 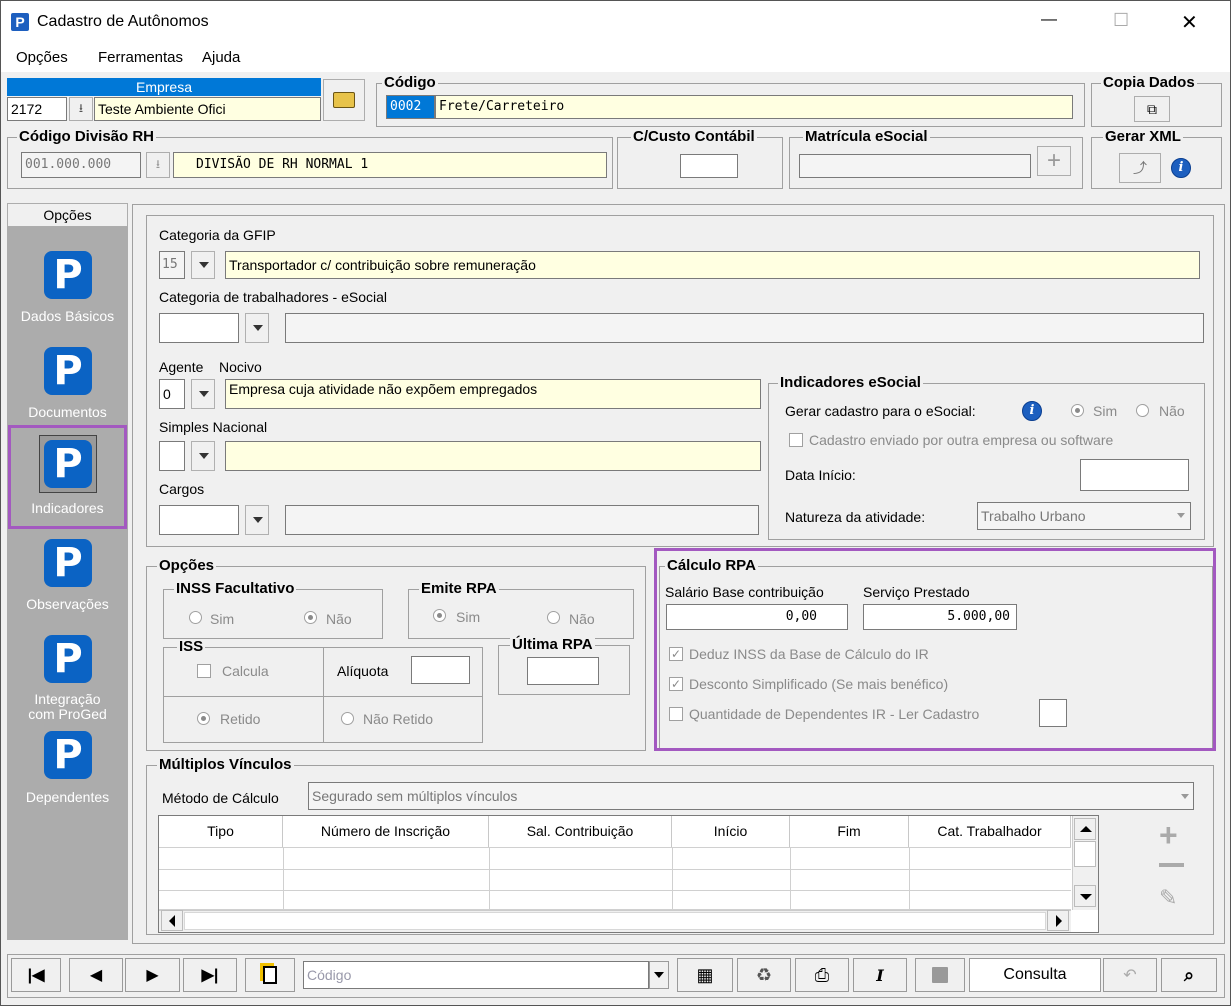 What do you see at coordinates (757, 617) in the screenshot?
I see `salario-field: 0,00` at bounding box center [757, 617].